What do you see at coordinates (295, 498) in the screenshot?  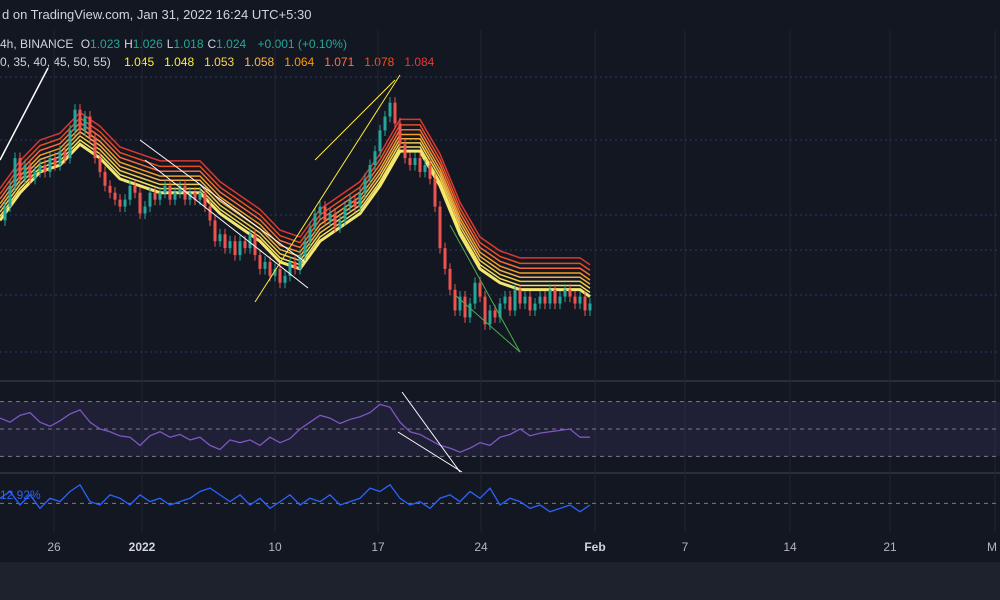 I see `pct-line` at bounding box center [295, 498].